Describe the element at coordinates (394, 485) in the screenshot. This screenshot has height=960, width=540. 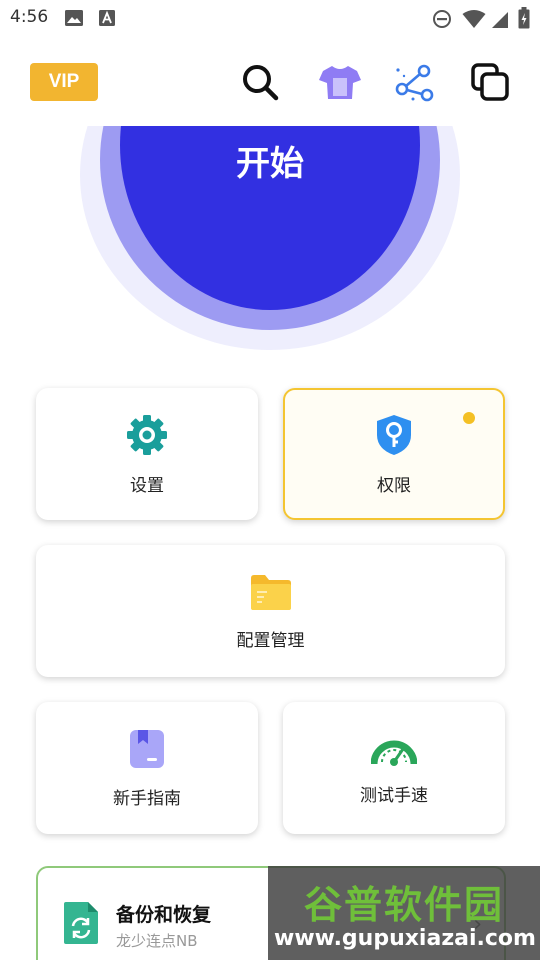
I see `permission-label: 权限` at that location.